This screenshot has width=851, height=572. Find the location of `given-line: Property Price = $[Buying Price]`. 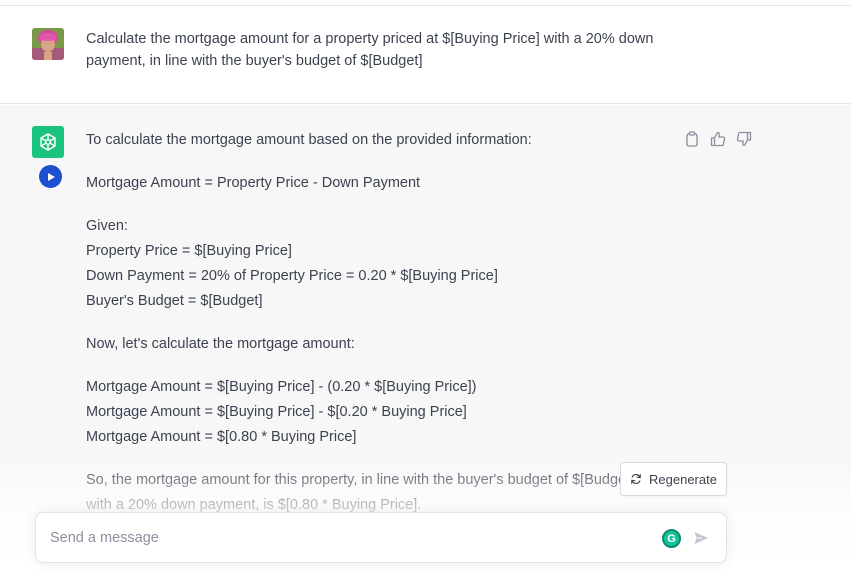

given-line: Property Price = $[Buying Price] is located at coordinates (189, 251).